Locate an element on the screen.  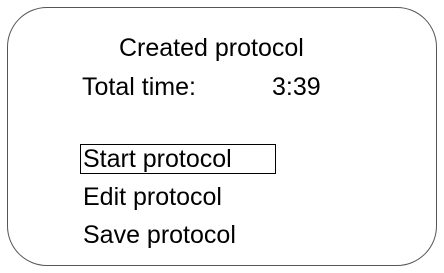
menu-item-save-protocol: Save protocol is located at coordinates (159, 235).